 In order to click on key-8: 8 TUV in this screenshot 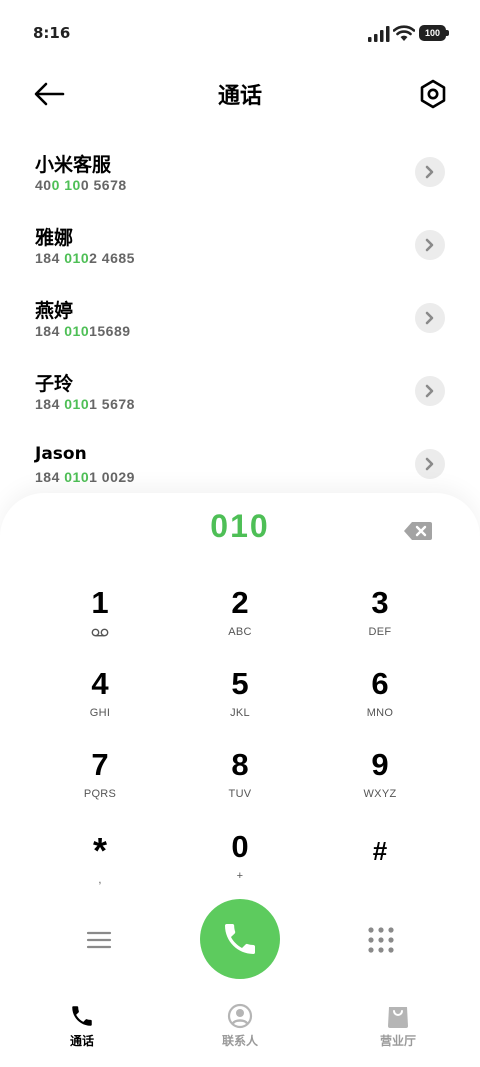, I will do `click(240, 783)`.